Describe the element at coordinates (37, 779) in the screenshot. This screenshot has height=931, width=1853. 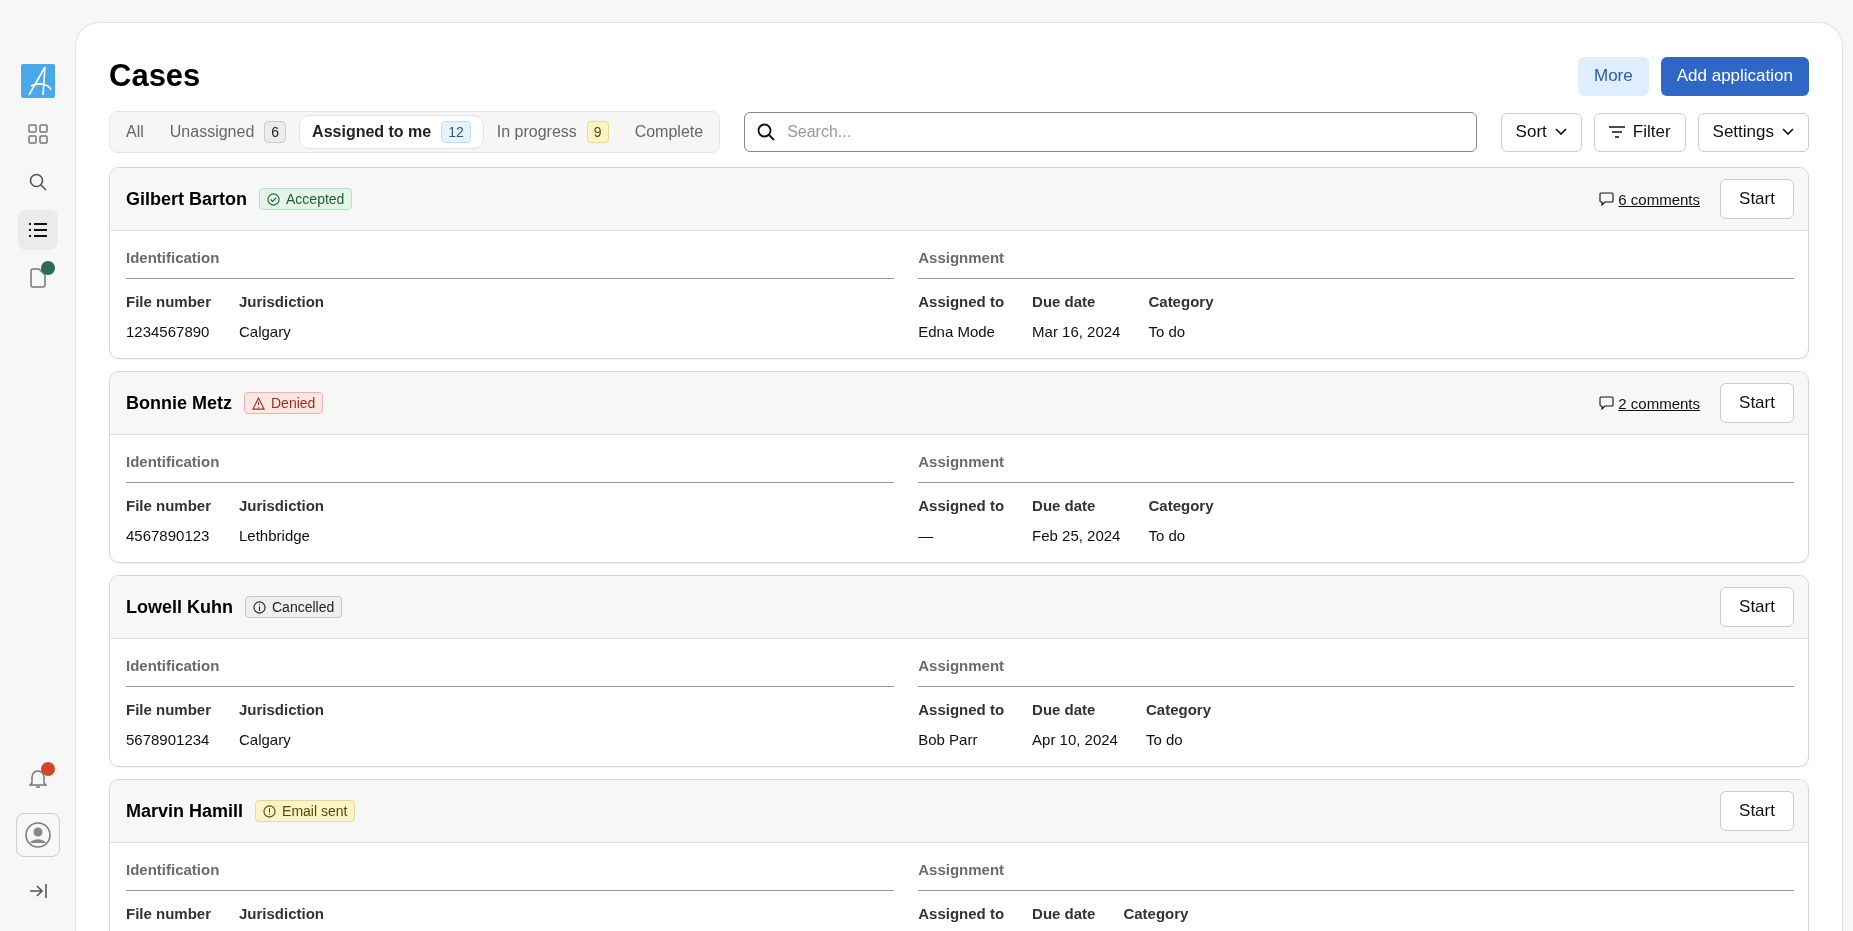
I see `bell-icon` at that location.